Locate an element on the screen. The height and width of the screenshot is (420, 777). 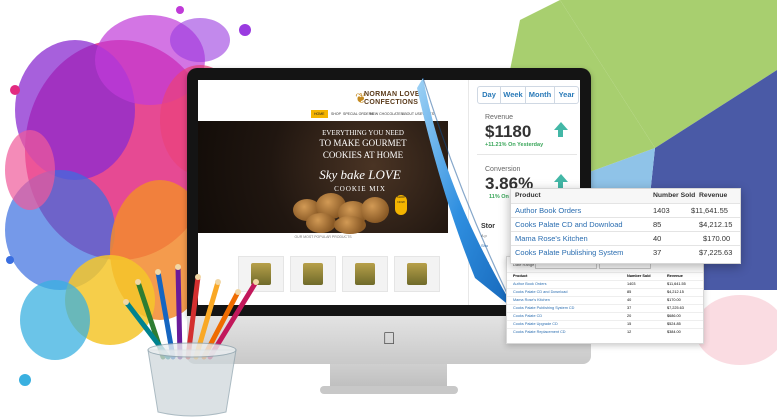
report-product-link: Cooks Palate Upgrade CD is located at coordinates (535, 324).